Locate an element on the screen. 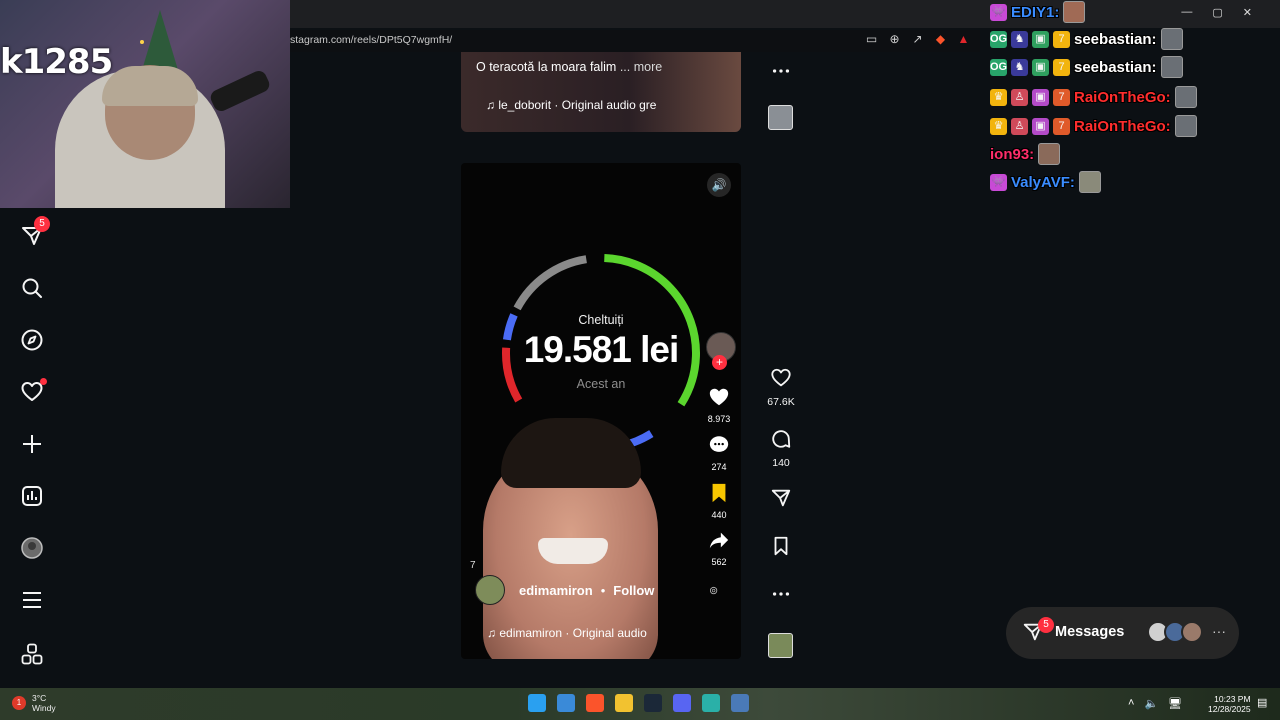 The height and width of the screenshot is (720, 1280). share-icon: ↗ is located at coordinates (917, 39).